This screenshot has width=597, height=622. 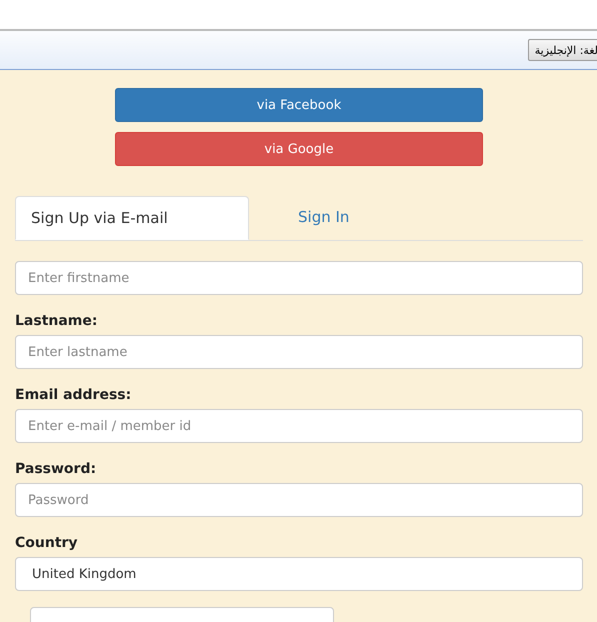 What do you see at coordinates (56, 469) in the screenshot?
I see `field-label: Password:` at bounding box center [56, 469].